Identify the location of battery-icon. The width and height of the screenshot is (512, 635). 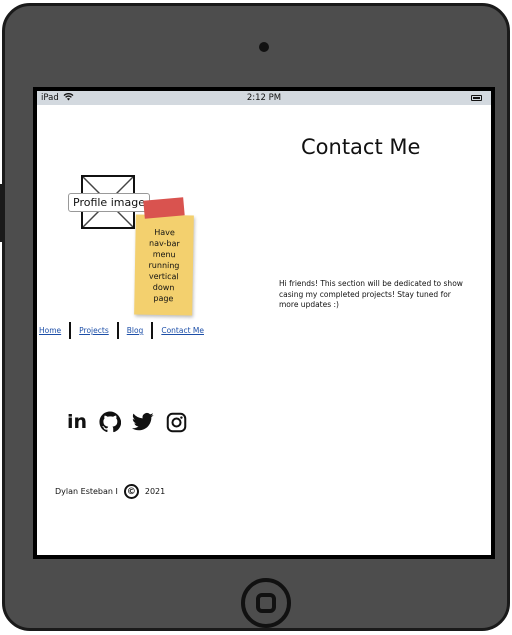
(476, 98).